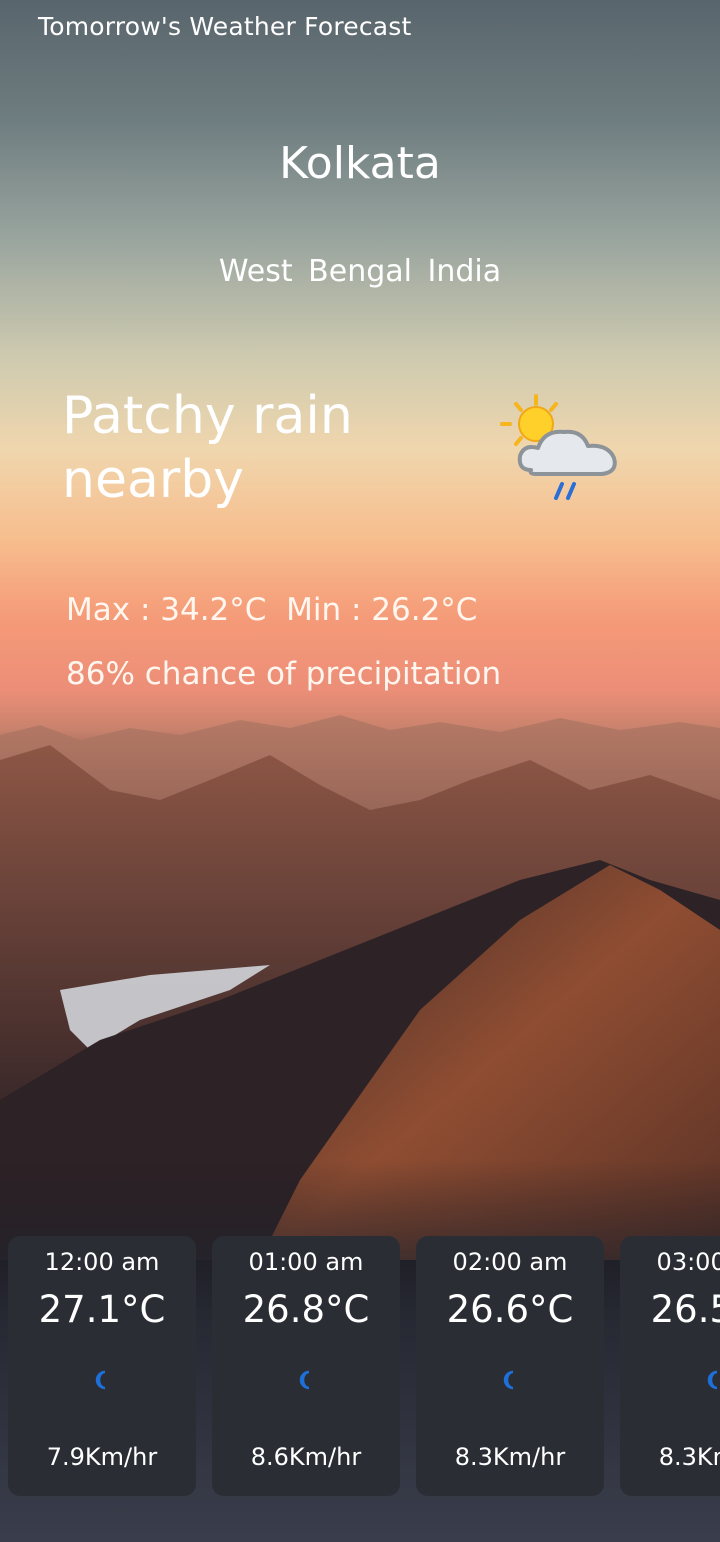 This screenshot has width=720, height=1542. What do you see at coordinates (306, 1366) in the screenshot?
I see `hour-card: 01:00 am 26.8°C 8.6Km/hr` at bounding box center [306, 1366].